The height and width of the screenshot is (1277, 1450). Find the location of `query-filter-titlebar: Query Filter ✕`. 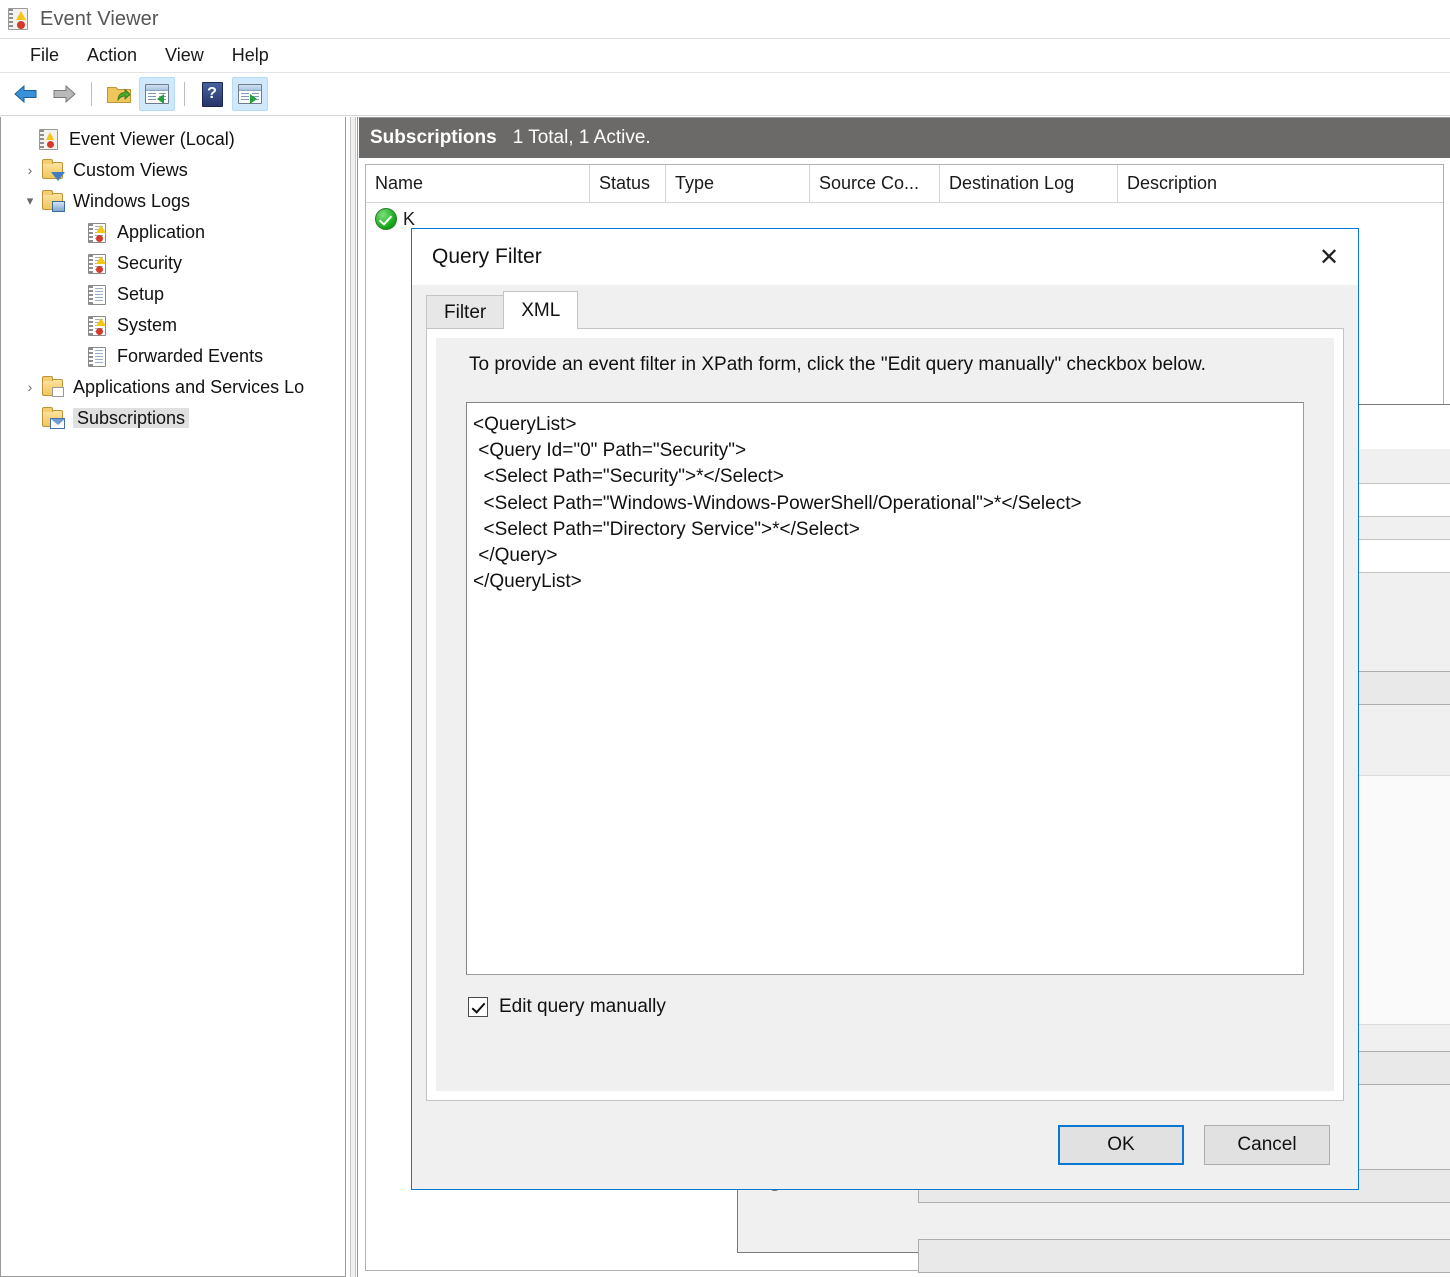

query-filter-titlebar: Query Filter ✕ is located at coordinates (885, 257).